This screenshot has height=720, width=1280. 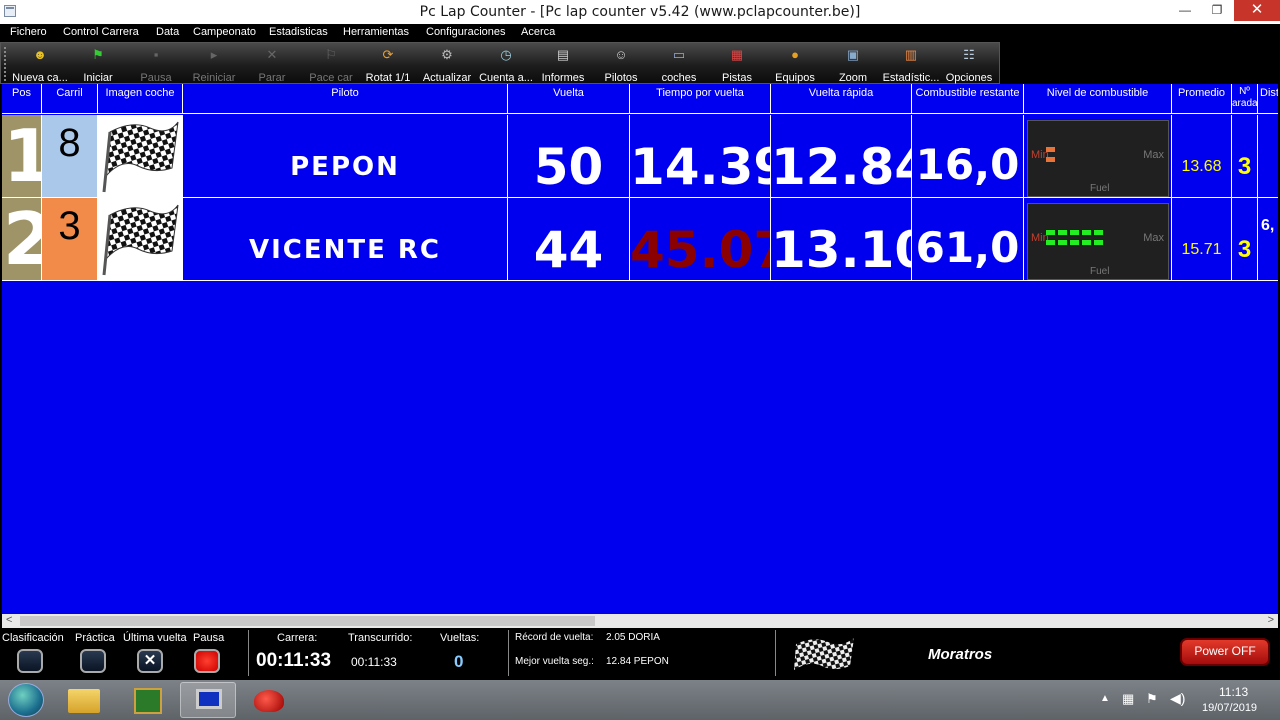 I want to click on header-lap-time: Tiempo por vuelta, so click(x=700, y=99).